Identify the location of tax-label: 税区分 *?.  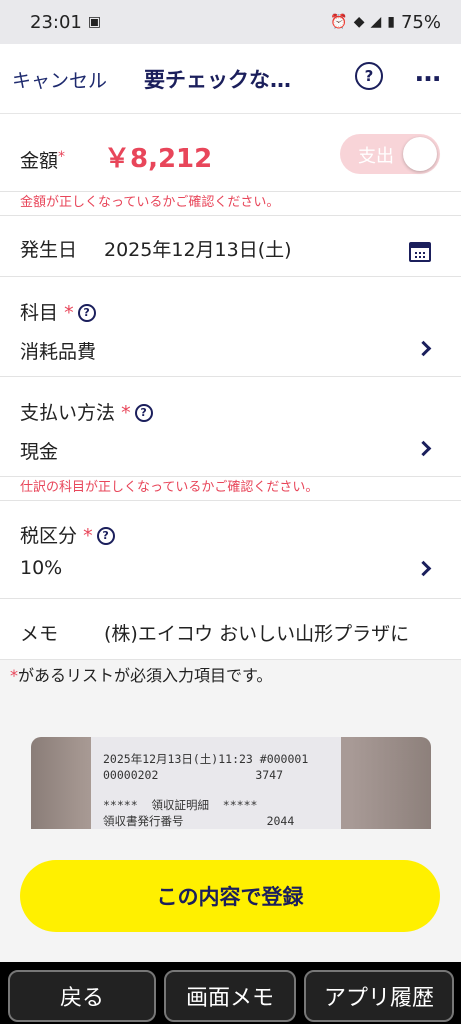
(67, 534).